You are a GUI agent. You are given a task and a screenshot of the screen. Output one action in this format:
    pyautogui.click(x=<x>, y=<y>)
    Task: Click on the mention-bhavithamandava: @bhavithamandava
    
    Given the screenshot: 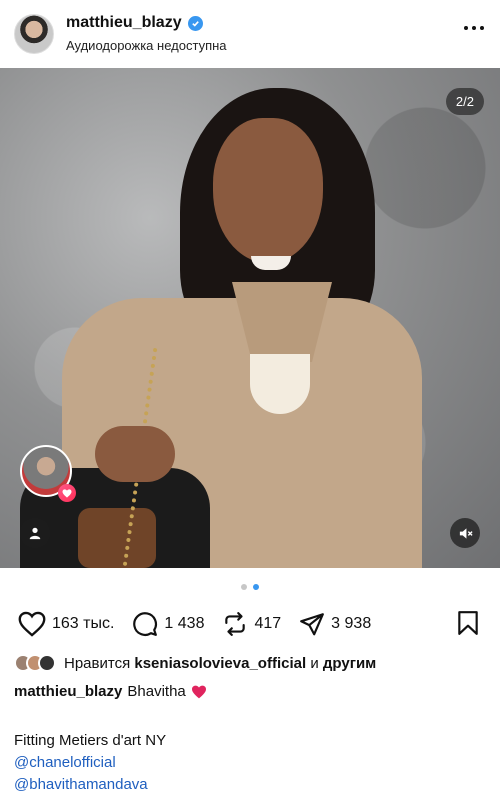 What is the action you would take?
    pyautogui.click(x=90, y=785)
    